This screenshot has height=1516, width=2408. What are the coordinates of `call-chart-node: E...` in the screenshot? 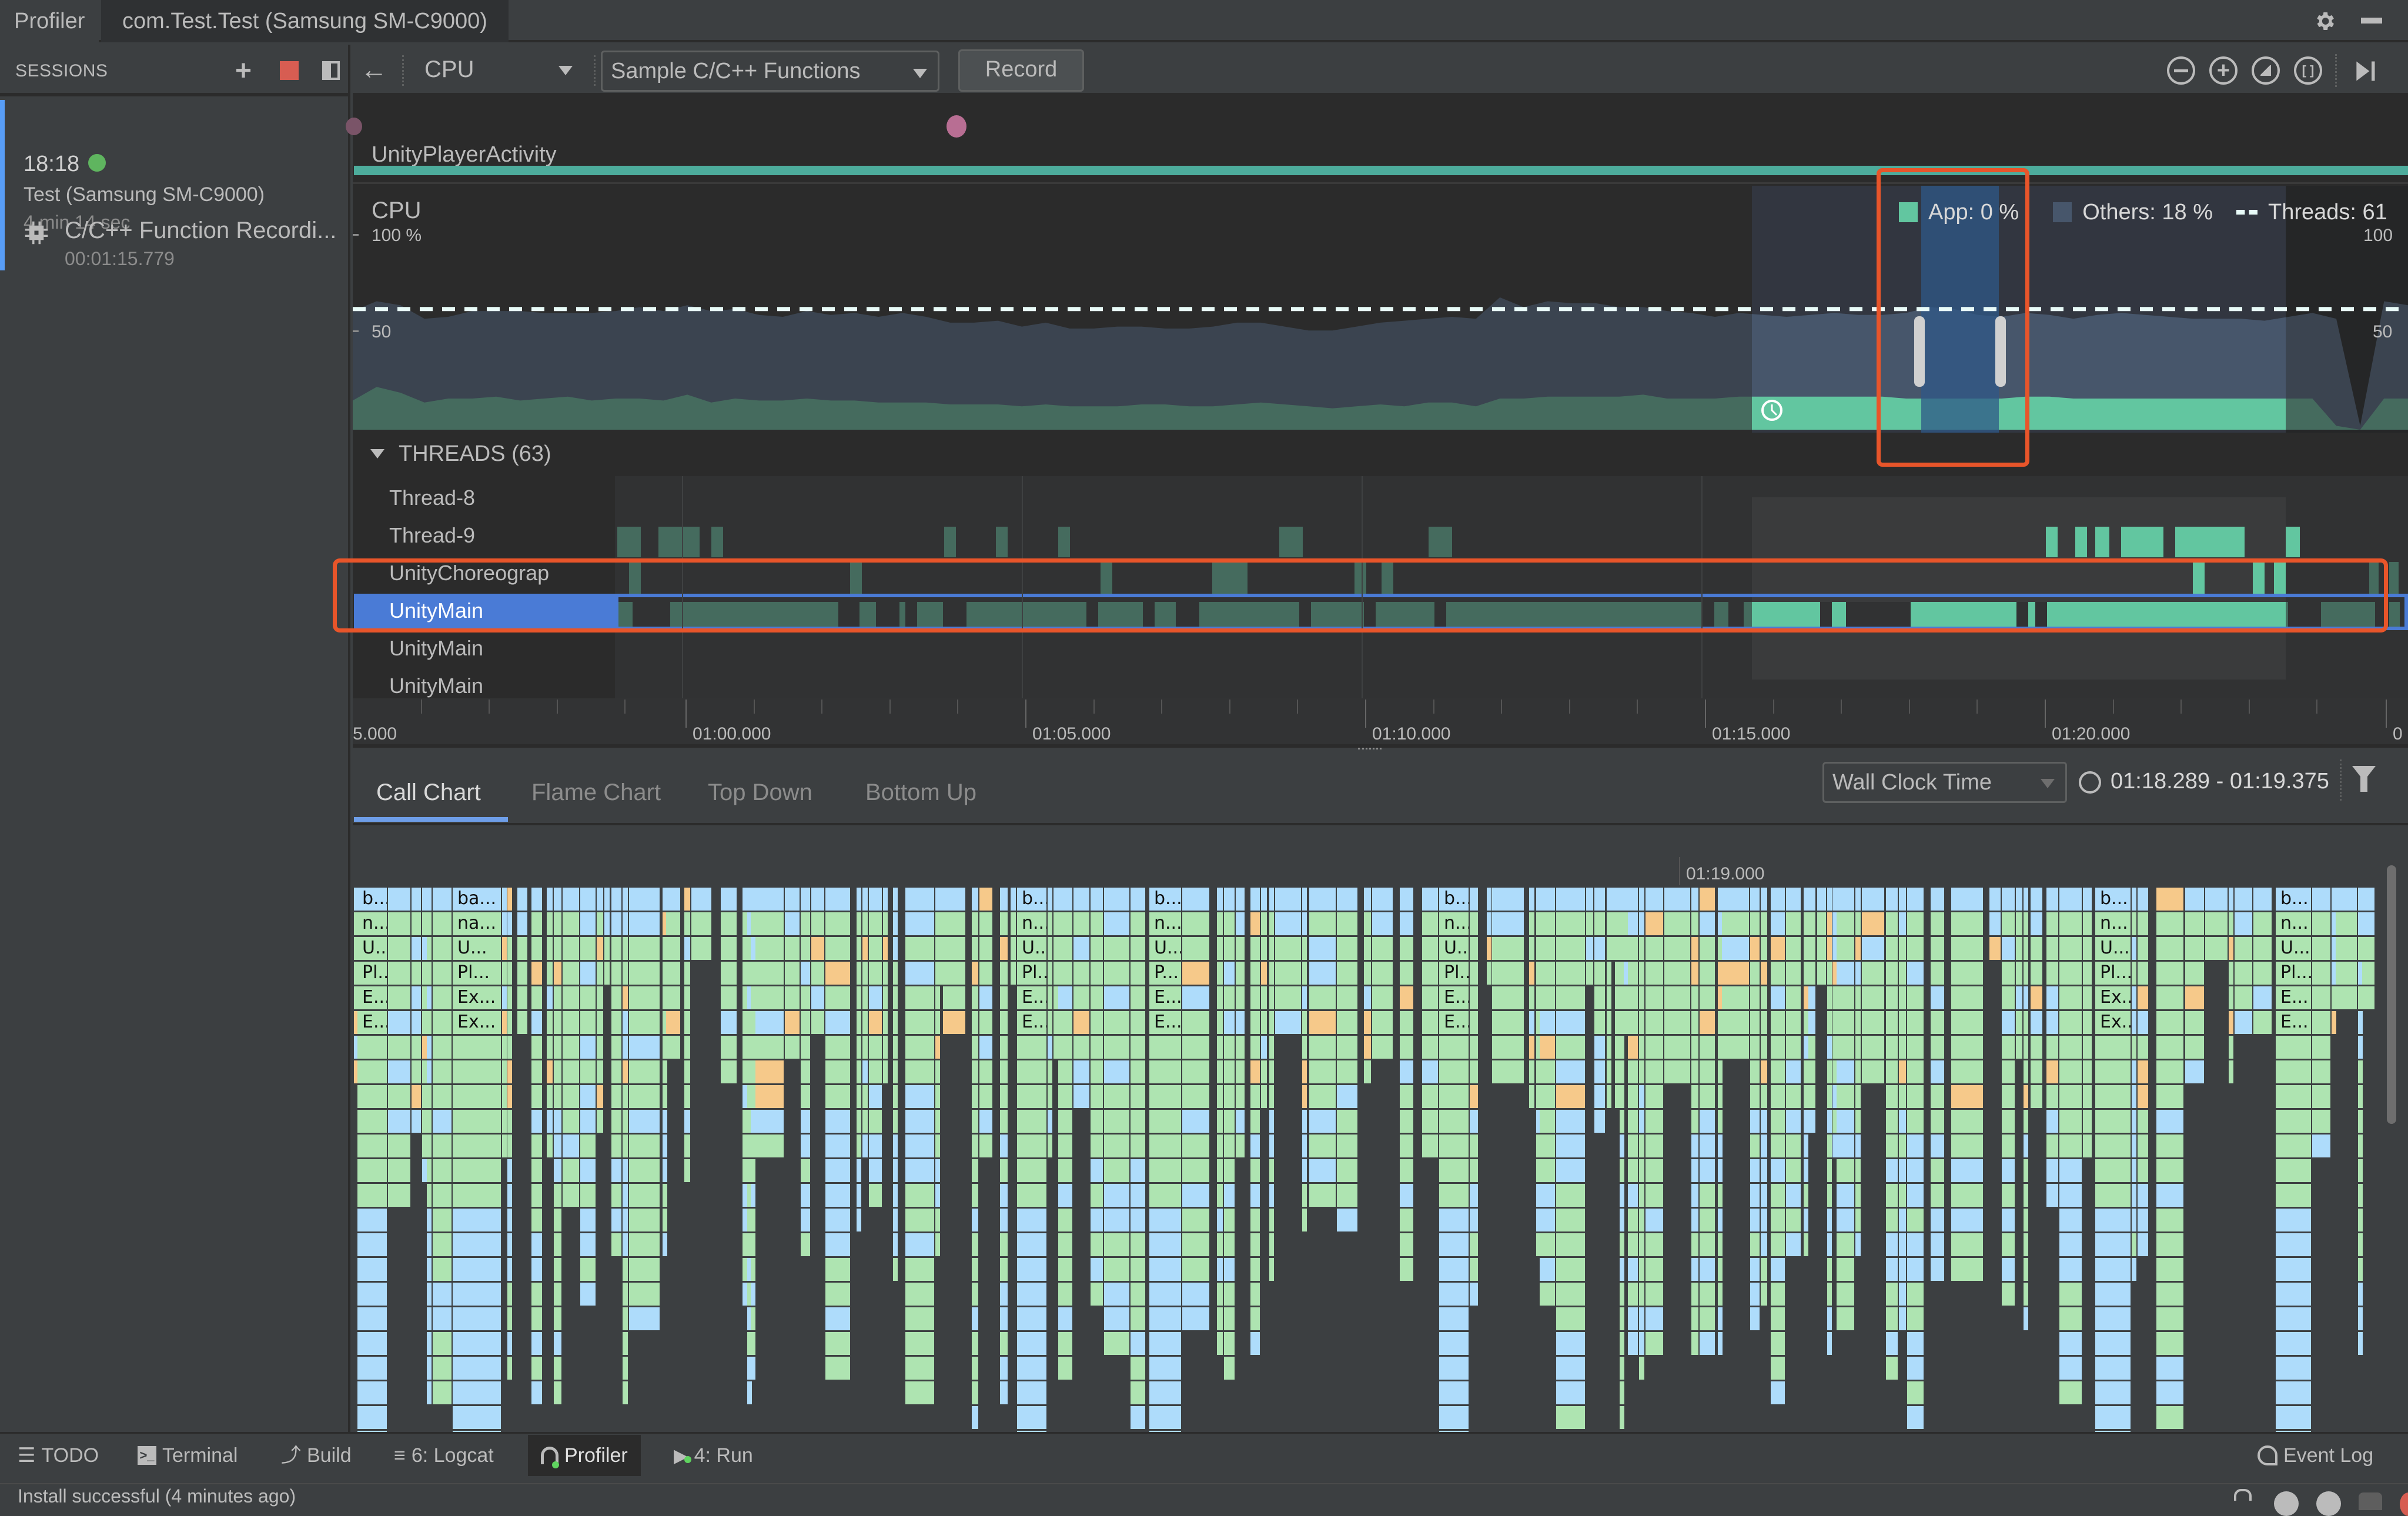 It's located at (1031, 997).